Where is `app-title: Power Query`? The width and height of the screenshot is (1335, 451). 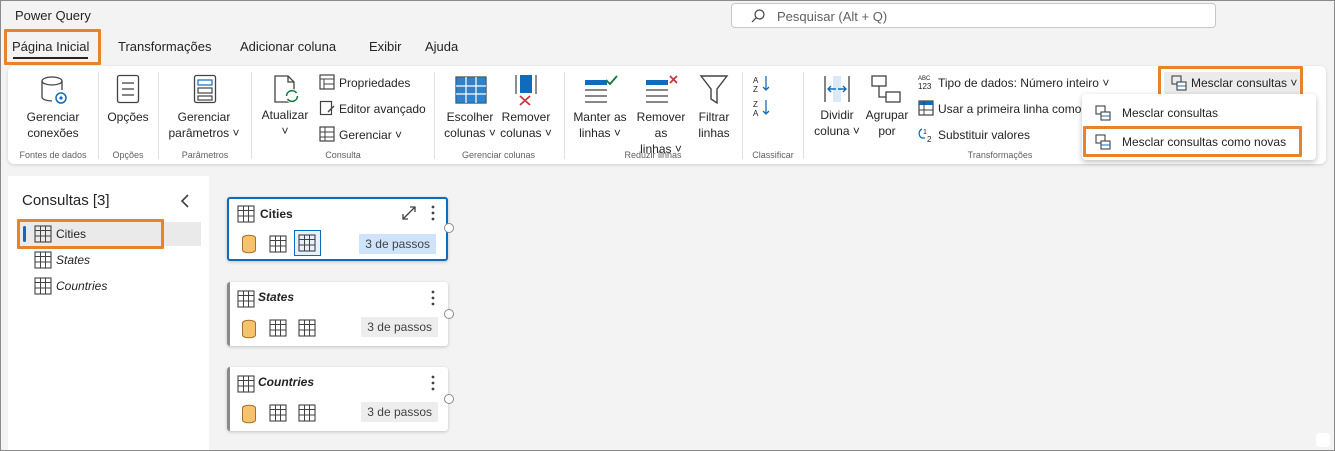 app-title: Power Query is located at coordinates (53, 15).